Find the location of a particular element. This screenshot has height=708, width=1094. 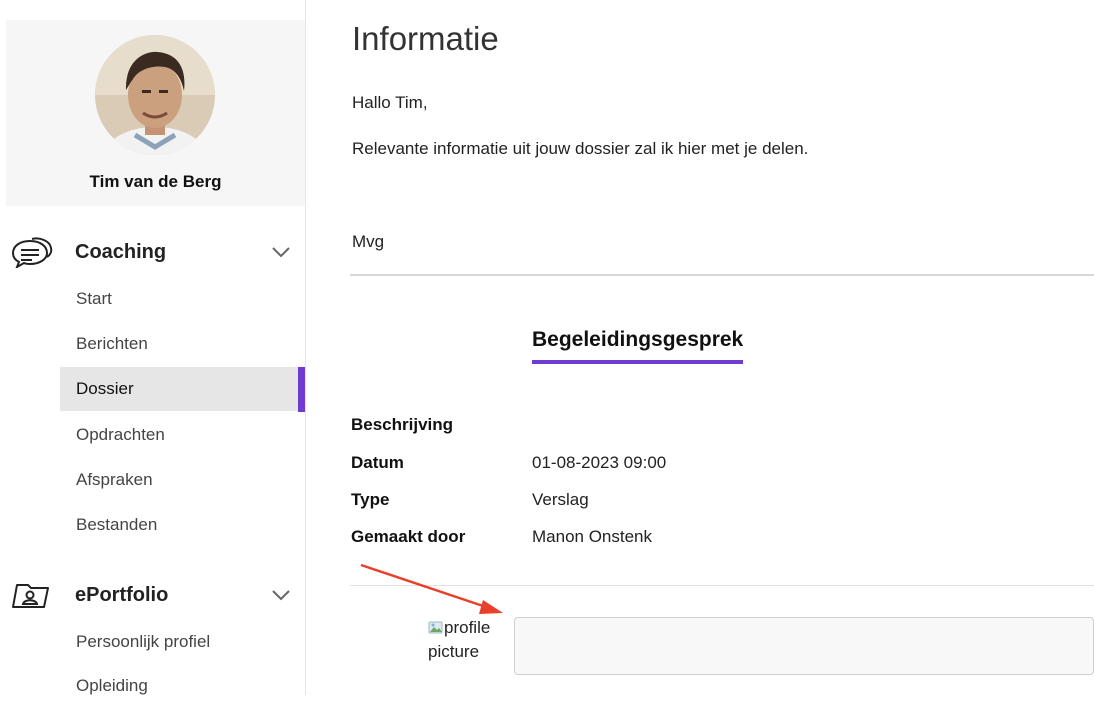

section-coaching: Coaching is located at coordinates (152, 252).